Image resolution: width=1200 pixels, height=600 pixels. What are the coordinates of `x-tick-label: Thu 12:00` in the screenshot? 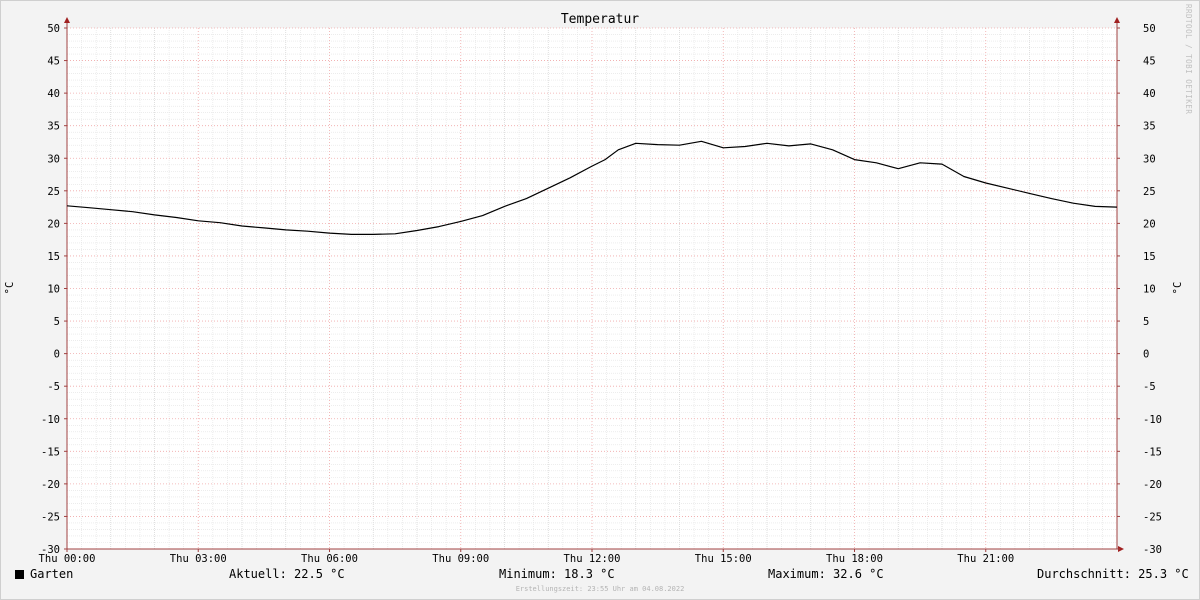 It's located at (592, 559).